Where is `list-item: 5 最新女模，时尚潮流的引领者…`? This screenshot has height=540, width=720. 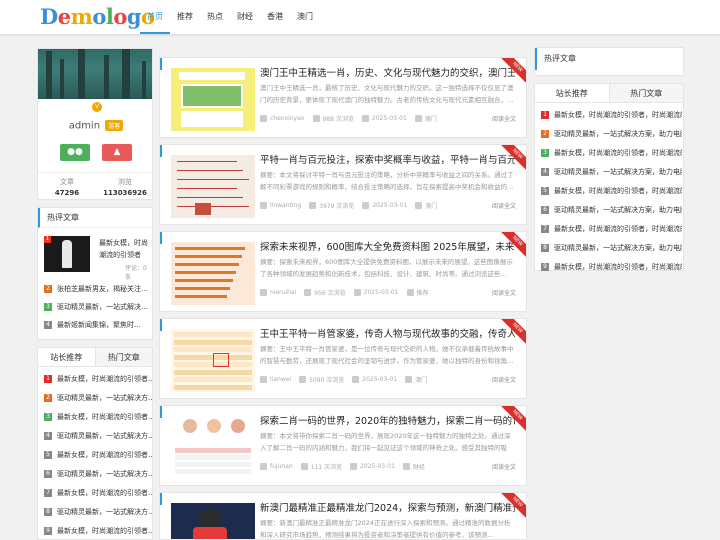
list-item: 5 最新女模，时尚潮流的引领者… is located at coordinates (95, 455).